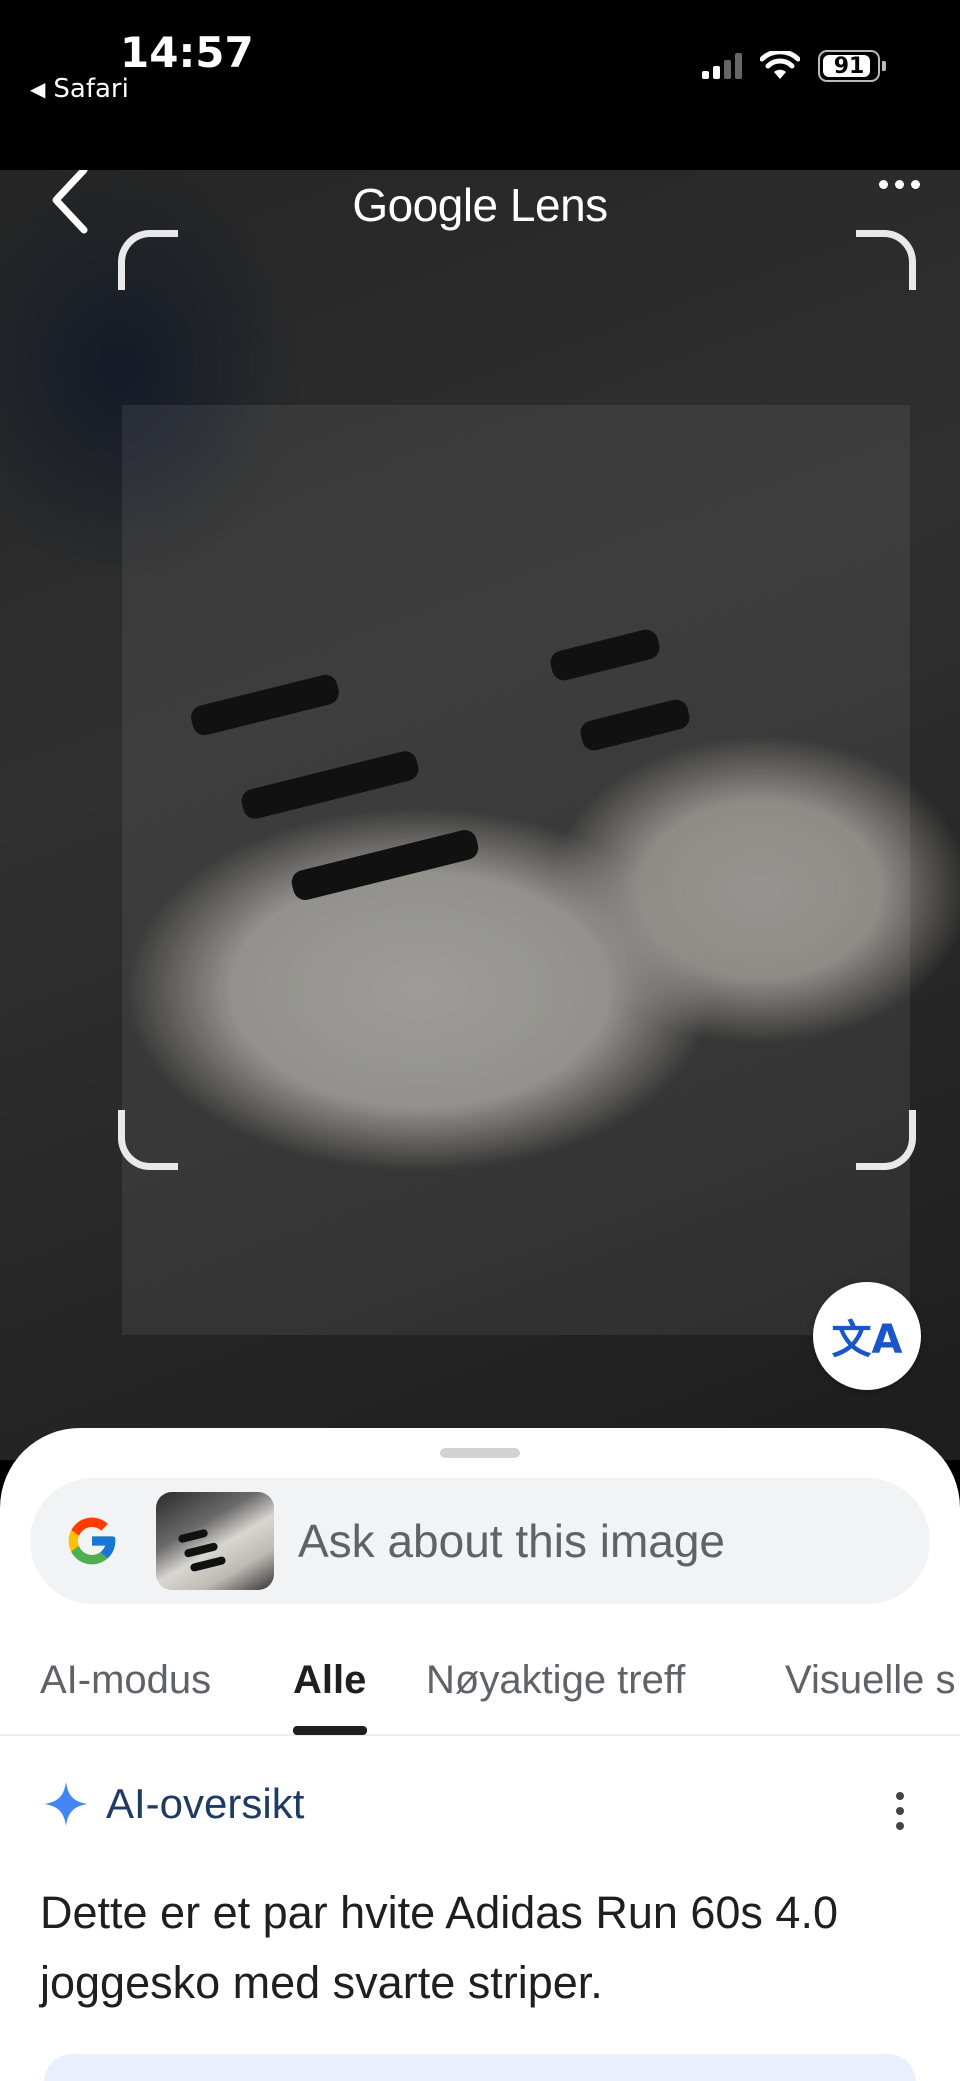 This screenshot has width=960, height=2081. I want to click on tab-exact-matches: Nøyaktige treff, so click(555, 1680).